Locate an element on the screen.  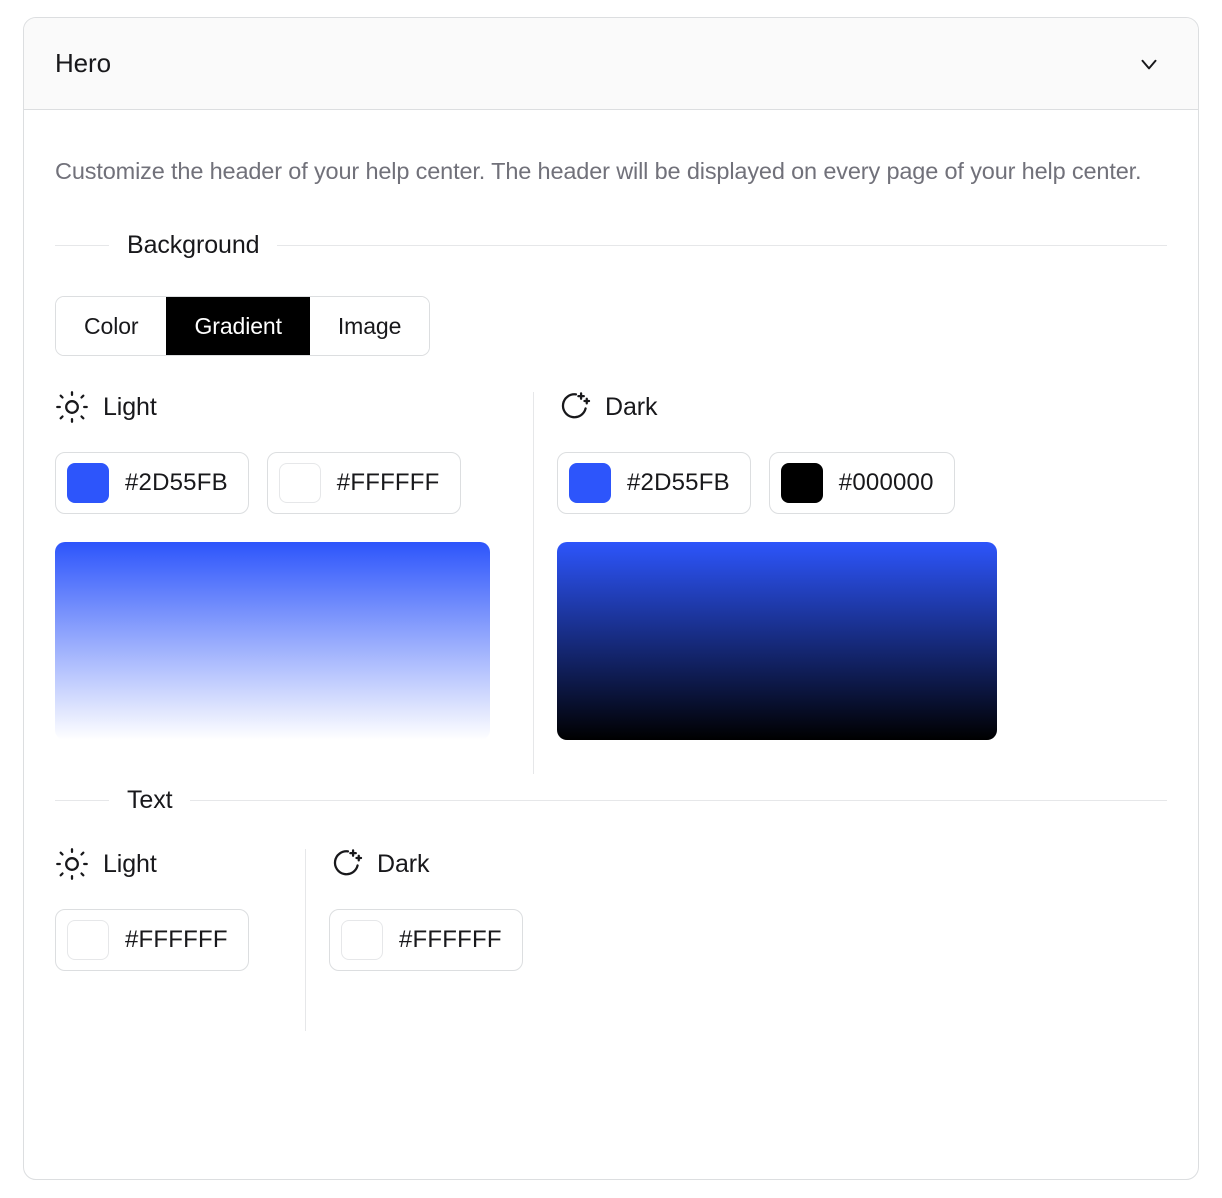
background-dark-label: Dark is located at coordinates (631, 406).